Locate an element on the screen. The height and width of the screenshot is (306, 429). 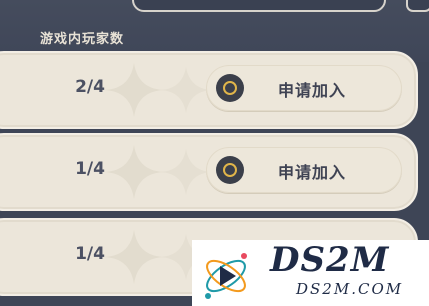
watermark-logo-icon is located at coordinates (226, 276).